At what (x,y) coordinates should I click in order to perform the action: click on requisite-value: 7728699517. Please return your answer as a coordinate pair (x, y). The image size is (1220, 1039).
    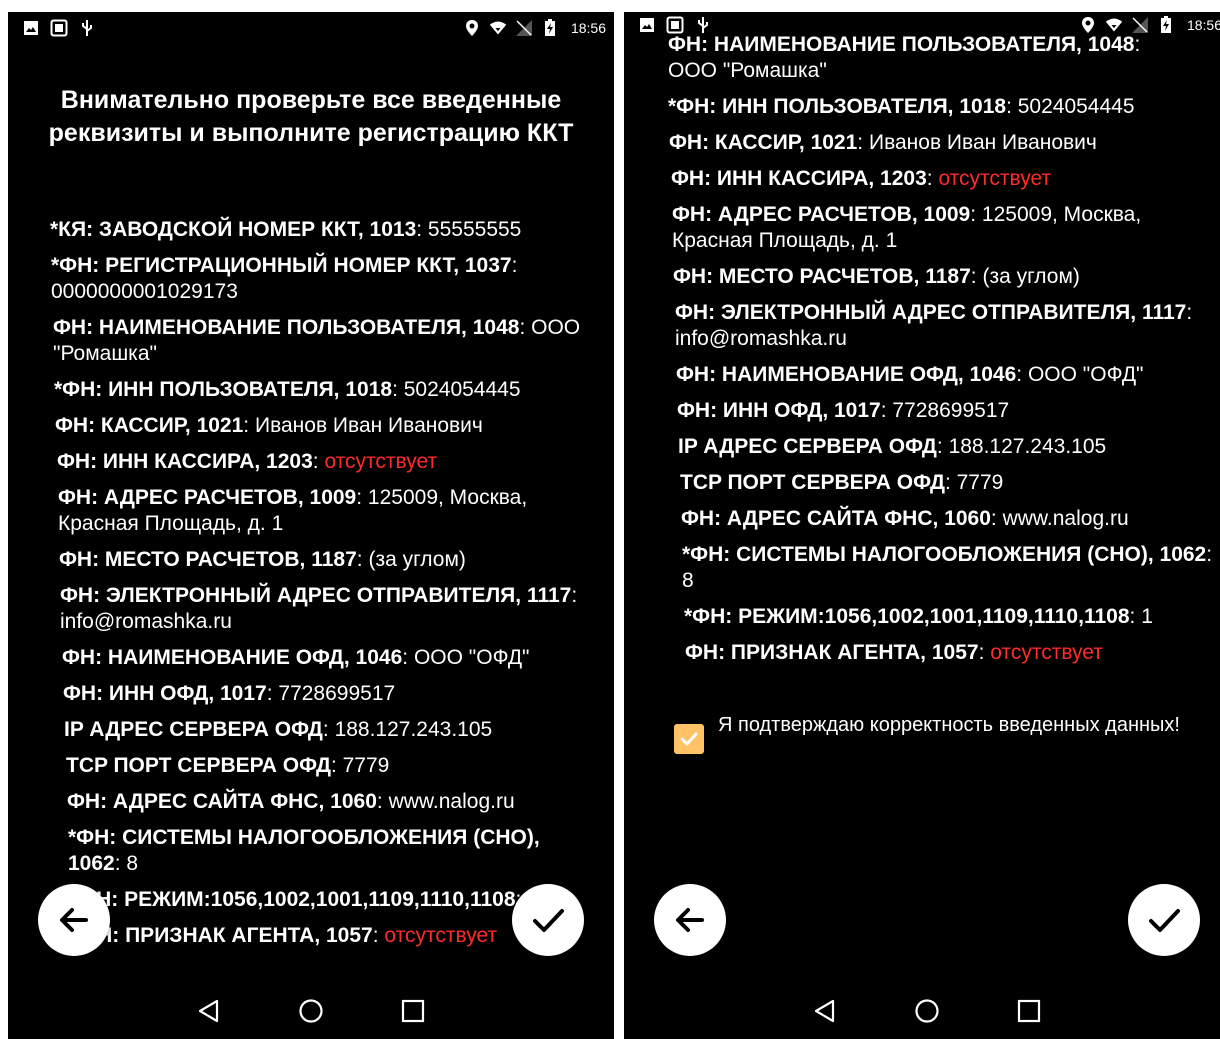
    Looking at the image, I should click on (951, 410).